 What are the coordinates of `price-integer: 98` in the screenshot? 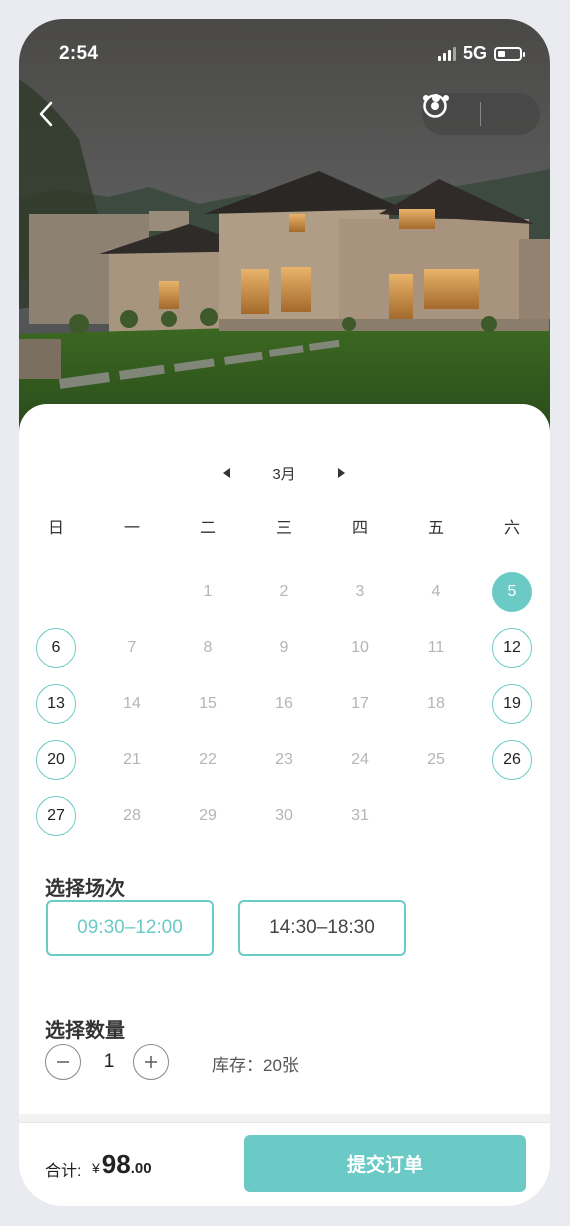 It's located at (116, 1164).